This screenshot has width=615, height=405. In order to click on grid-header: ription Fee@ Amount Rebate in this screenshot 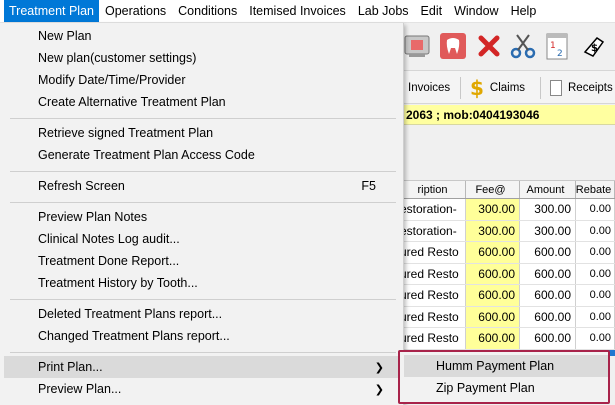, I will do `click(507, 189)`.